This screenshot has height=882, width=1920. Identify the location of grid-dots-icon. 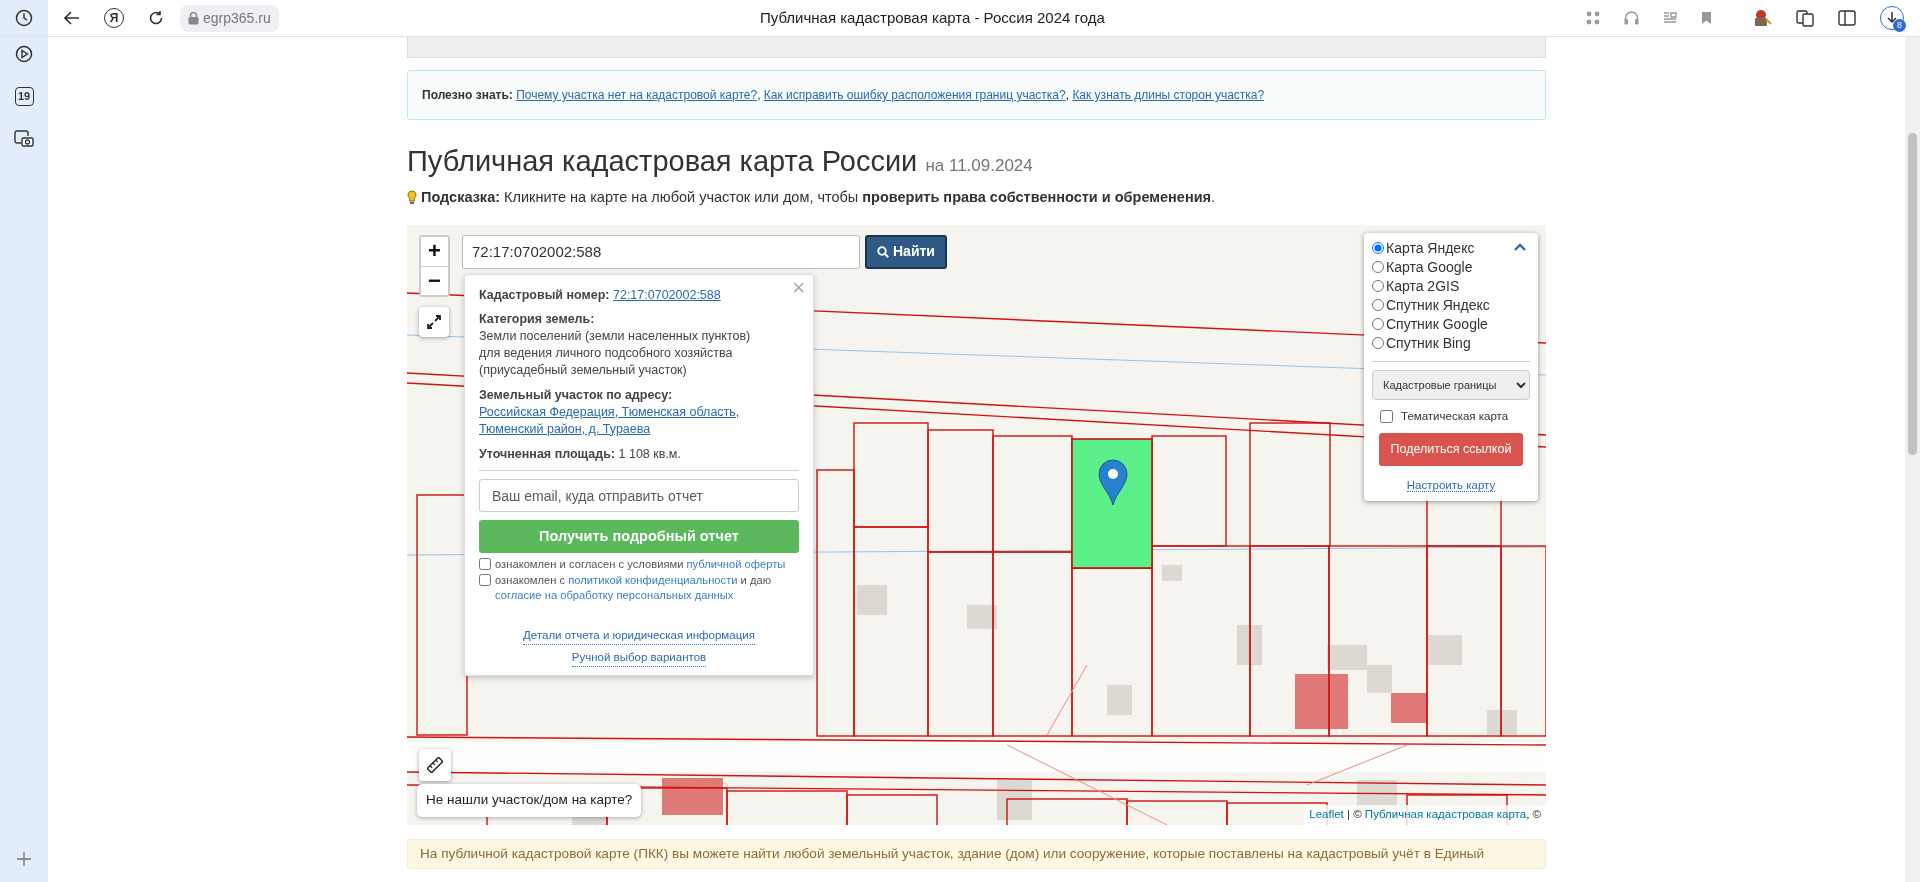
(1593, 18).